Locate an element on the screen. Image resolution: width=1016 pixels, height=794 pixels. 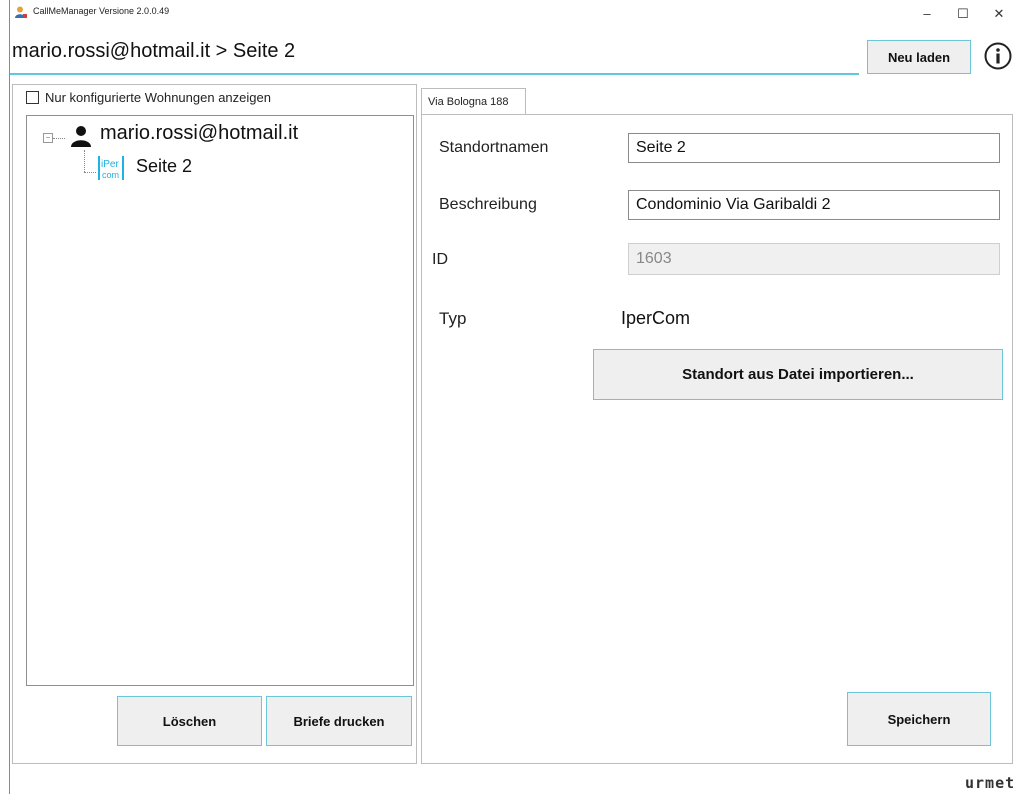
filter-checkbox-label: Nur konfigurierte Wohnungen anzeigen is located at coordinates (158, 97).